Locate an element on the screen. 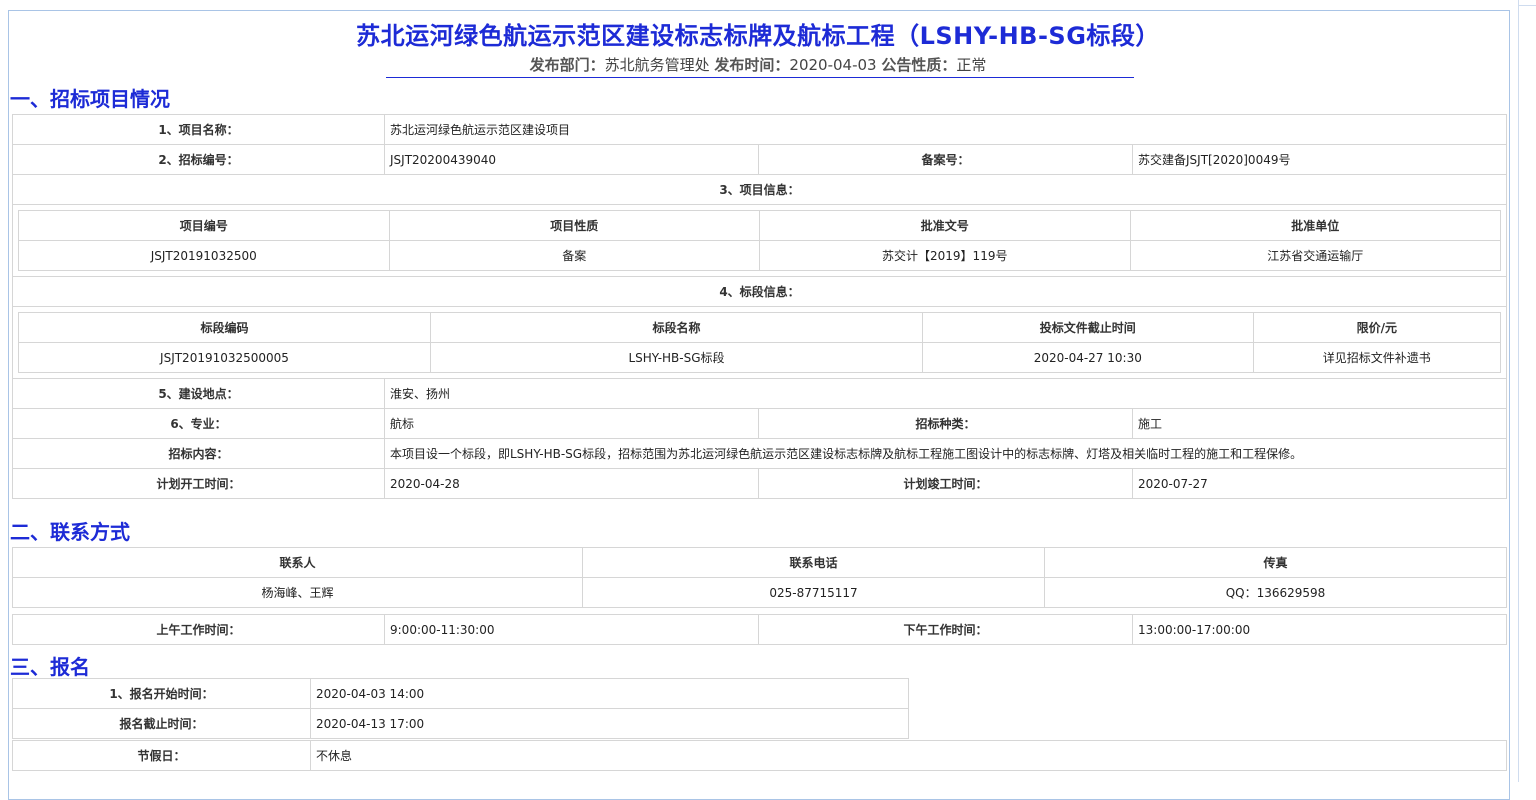 This screenshot has height=800, width=1536. dept-value: 苏北航务管理处 is located at coordinates (657, 65).